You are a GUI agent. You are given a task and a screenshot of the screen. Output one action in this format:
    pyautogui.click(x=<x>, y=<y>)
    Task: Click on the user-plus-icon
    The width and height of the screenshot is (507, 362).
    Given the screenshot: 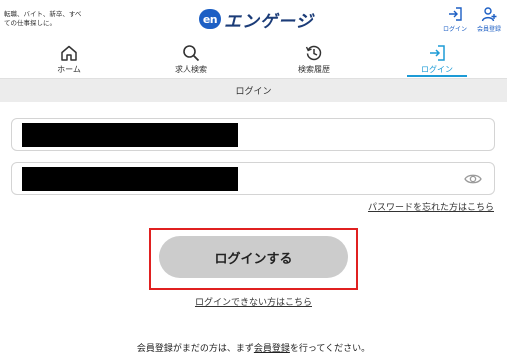 What is the action you would take?
    pyautogui.click(x=489, y=14)
    